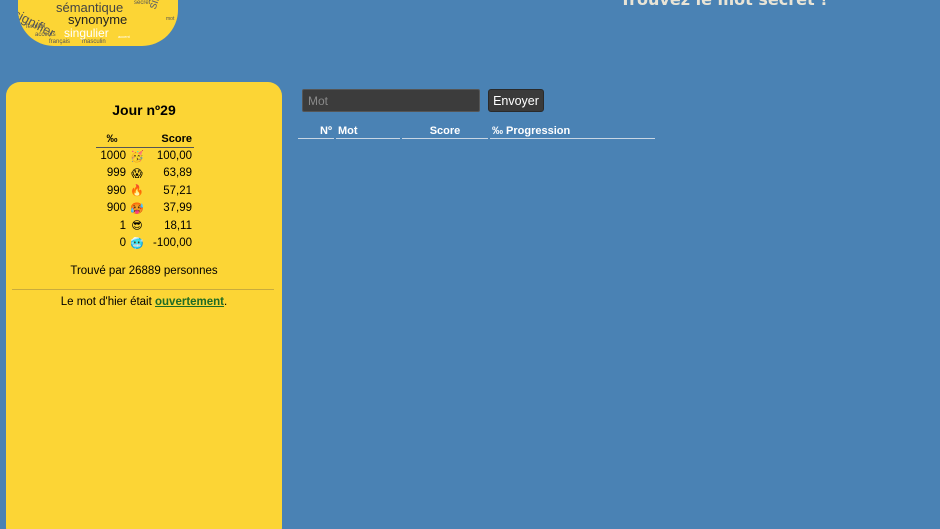  I want to click on legend-permille: 1000, so click(113, 156).